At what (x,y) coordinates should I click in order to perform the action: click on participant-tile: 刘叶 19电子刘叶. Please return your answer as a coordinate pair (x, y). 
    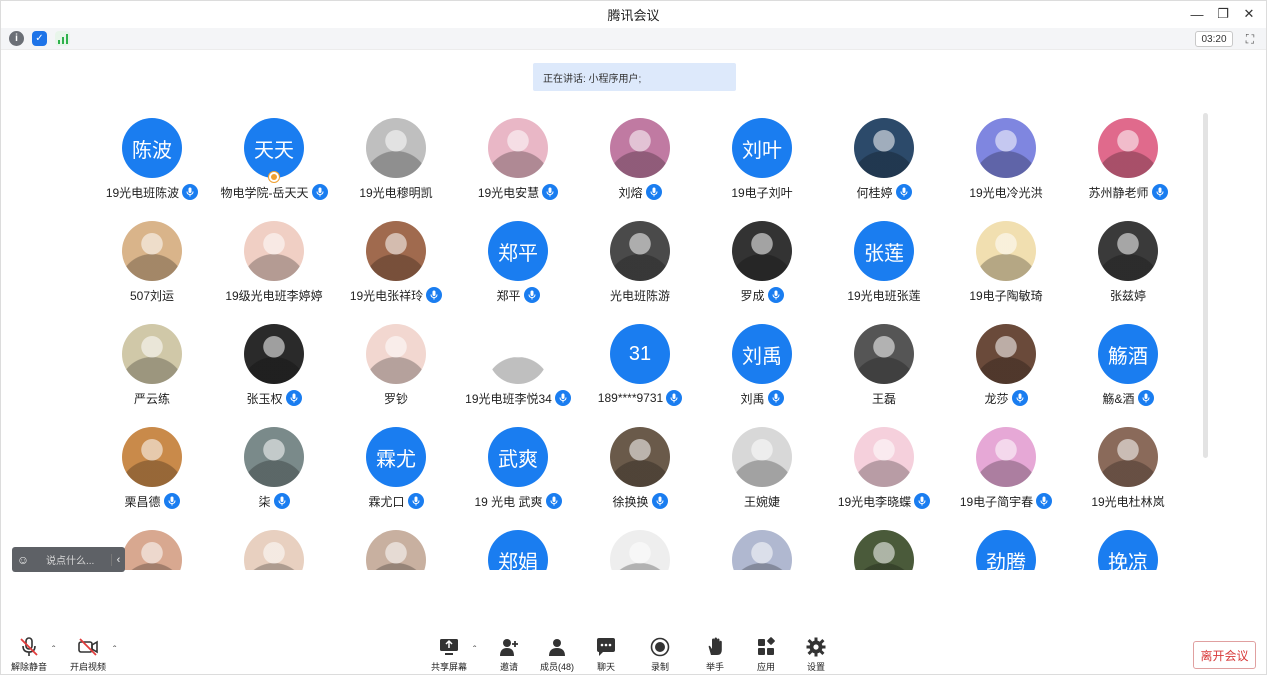
    Looking at the image, I should click on (762, 162).